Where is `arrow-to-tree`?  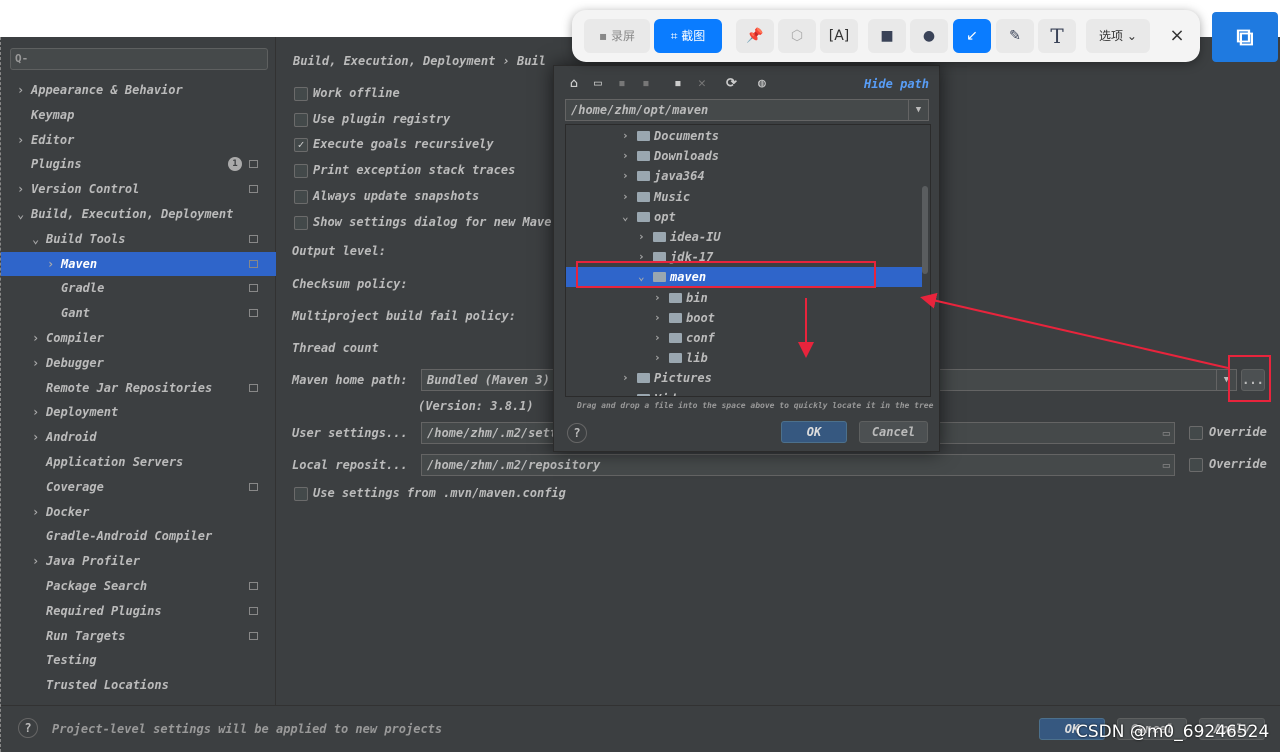 arrow-to-tree is located at coordinates (1074, 330).